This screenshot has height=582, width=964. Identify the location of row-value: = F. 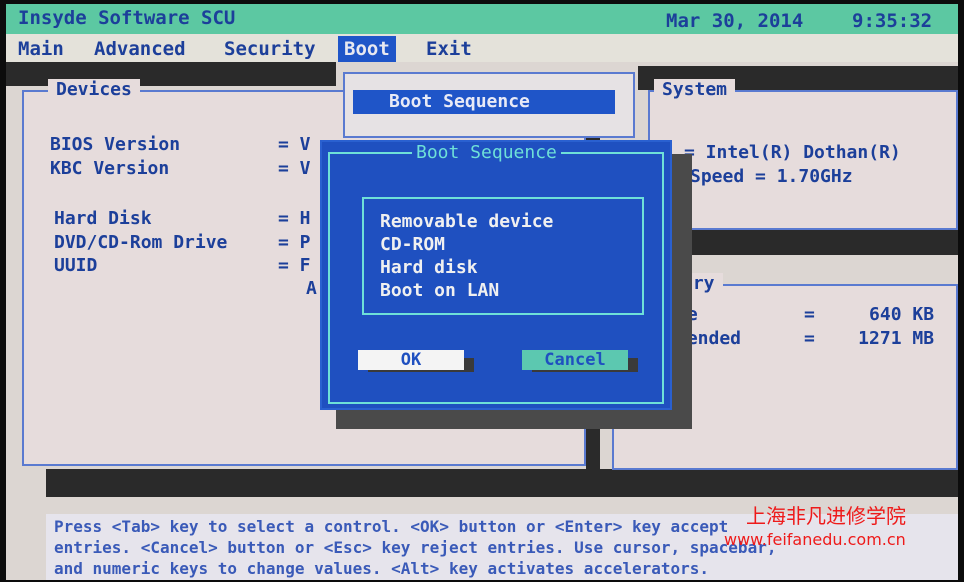
(294, 265).